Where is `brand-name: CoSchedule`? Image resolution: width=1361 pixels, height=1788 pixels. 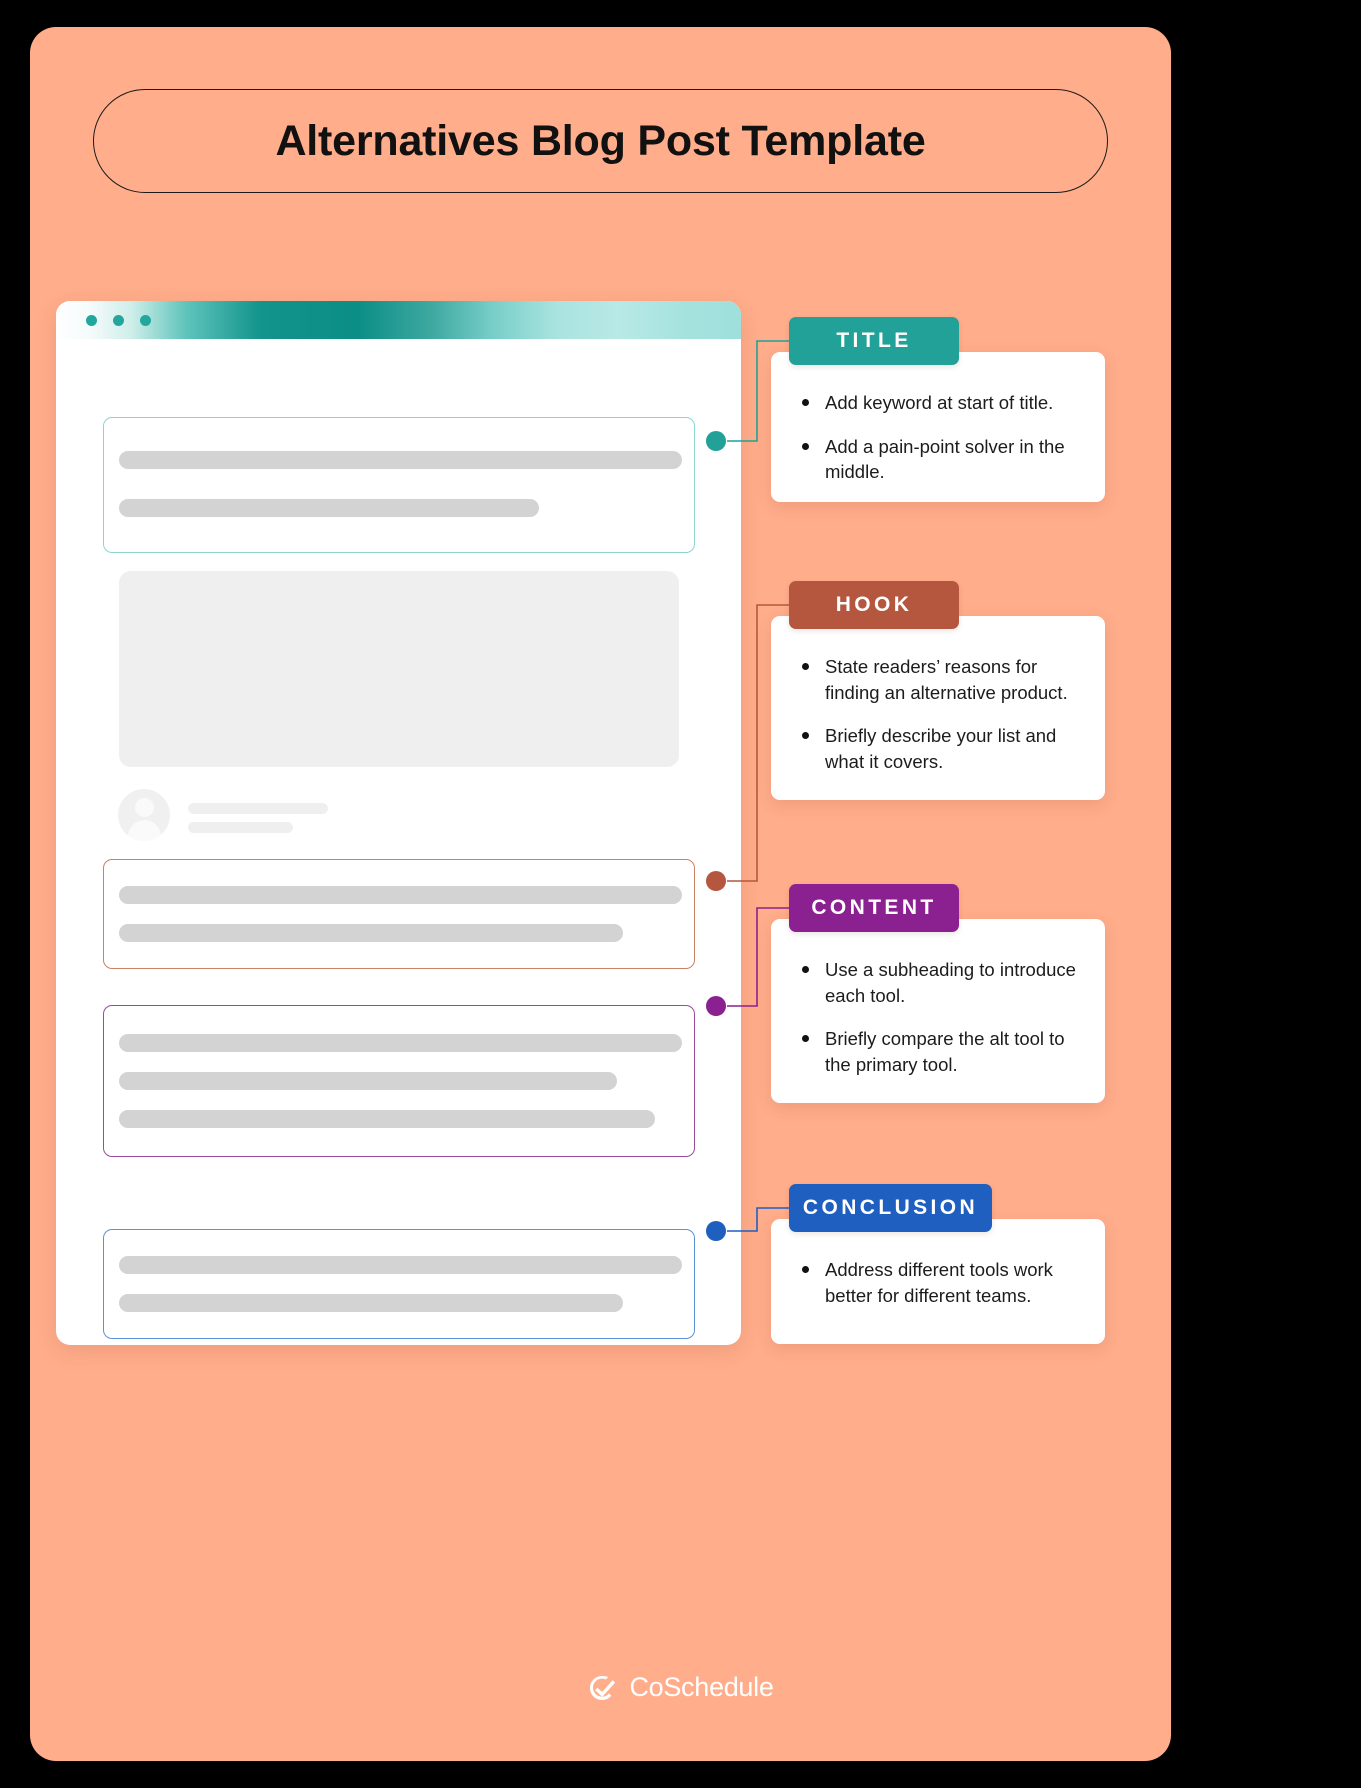
brand-name: CoSchedule is located at coordinates (701, 1687).